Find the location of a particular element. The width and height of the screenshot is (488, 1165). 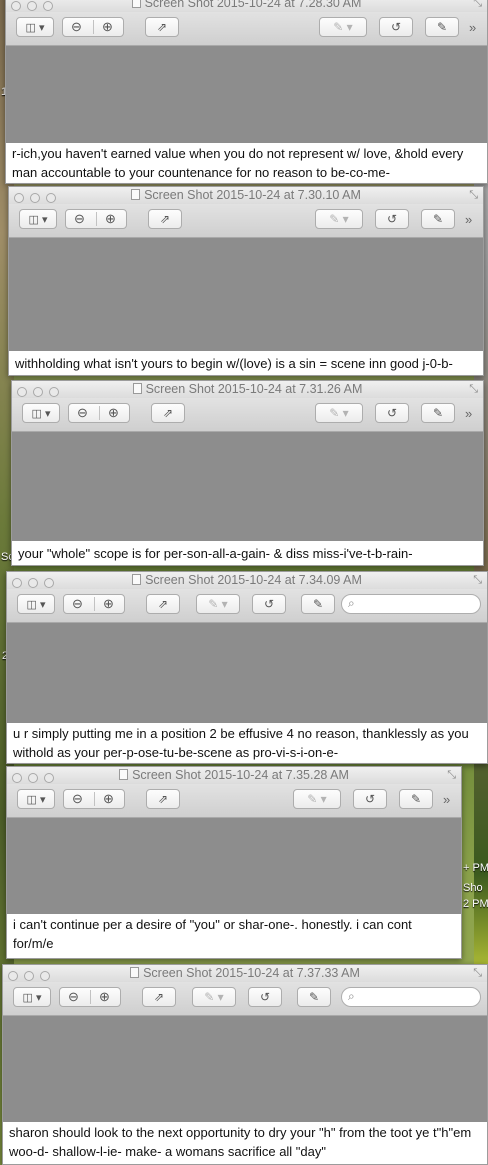

title-bar: Screen Shot 2015-10-24 at 7.34.09 AM ⤡ is located at coordinates (247, 580).